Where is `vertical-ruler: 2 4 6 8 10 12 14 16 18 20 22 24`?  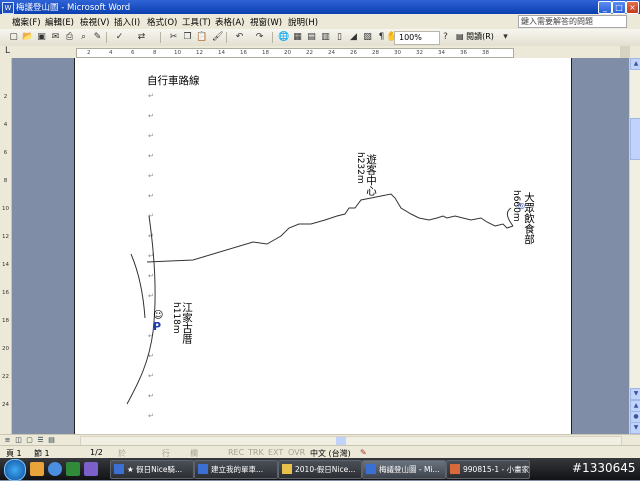 vertical-ruler: 2 4 6 8 10 12 14 16 18 20 22 24 is located at coordinates (6, 246).